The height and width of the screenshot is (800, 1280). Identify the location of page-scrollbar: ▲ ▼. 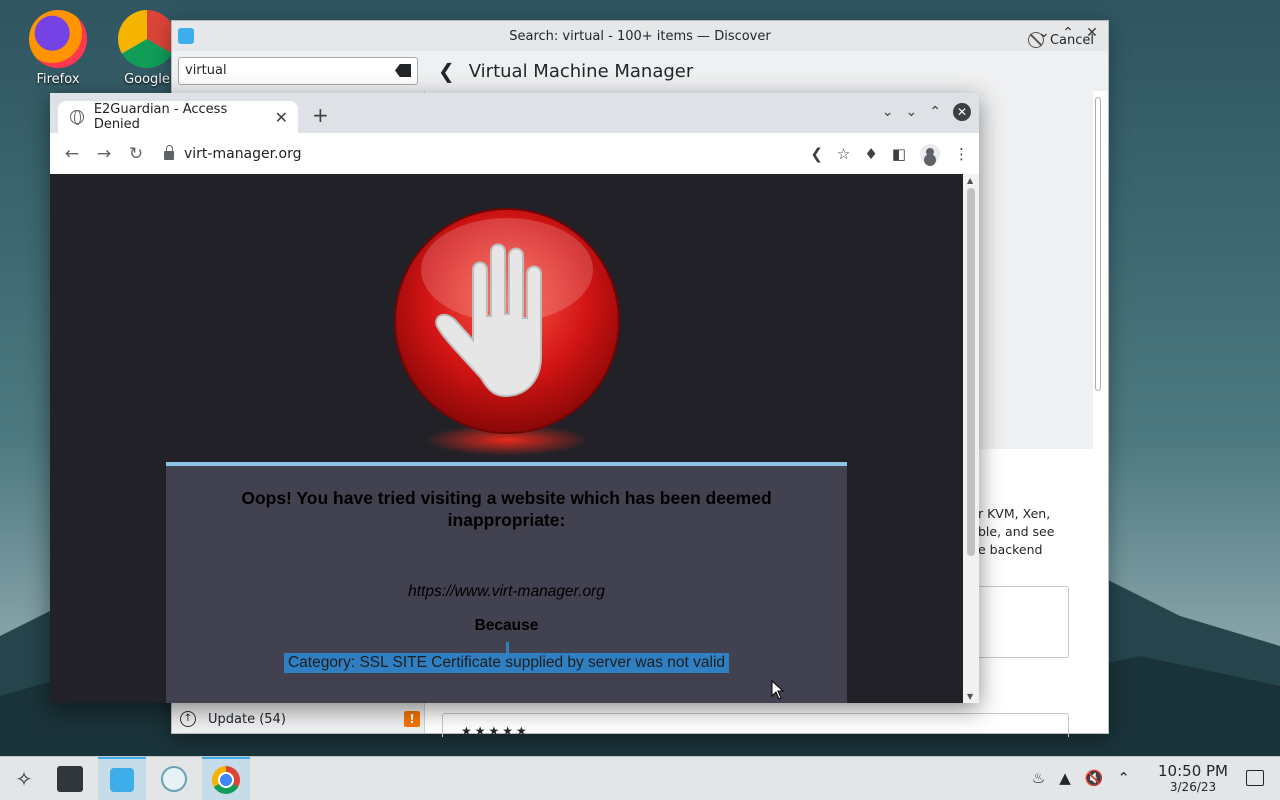
(971, 438).